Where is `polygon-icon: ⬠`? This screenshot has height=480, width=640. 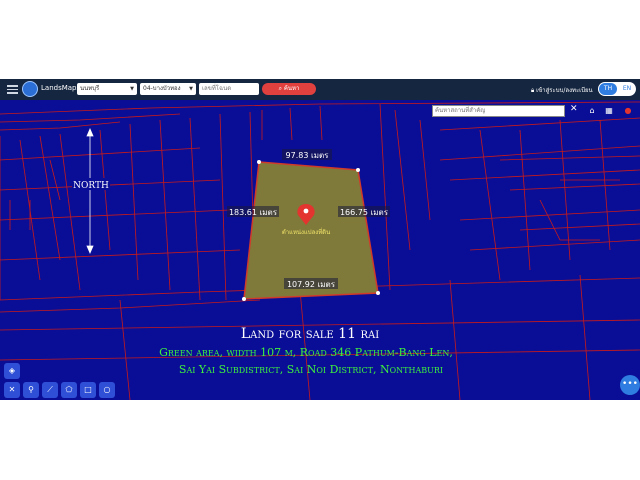
polygon-icon: ⬠ is located at coordinates (69, 390).